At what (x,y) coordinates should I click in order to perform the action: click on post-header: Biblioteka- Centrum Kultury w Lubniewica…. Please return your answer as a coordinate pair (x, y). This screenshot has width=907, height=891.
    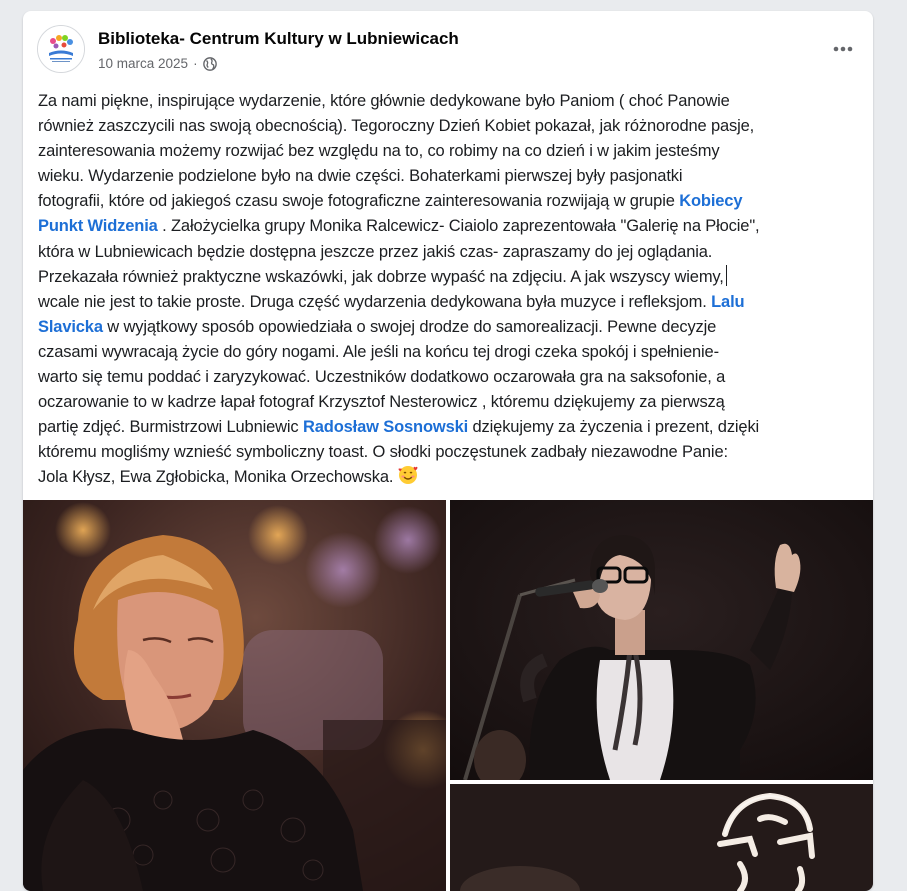
    Looking at the image, I should click on (448, 47).